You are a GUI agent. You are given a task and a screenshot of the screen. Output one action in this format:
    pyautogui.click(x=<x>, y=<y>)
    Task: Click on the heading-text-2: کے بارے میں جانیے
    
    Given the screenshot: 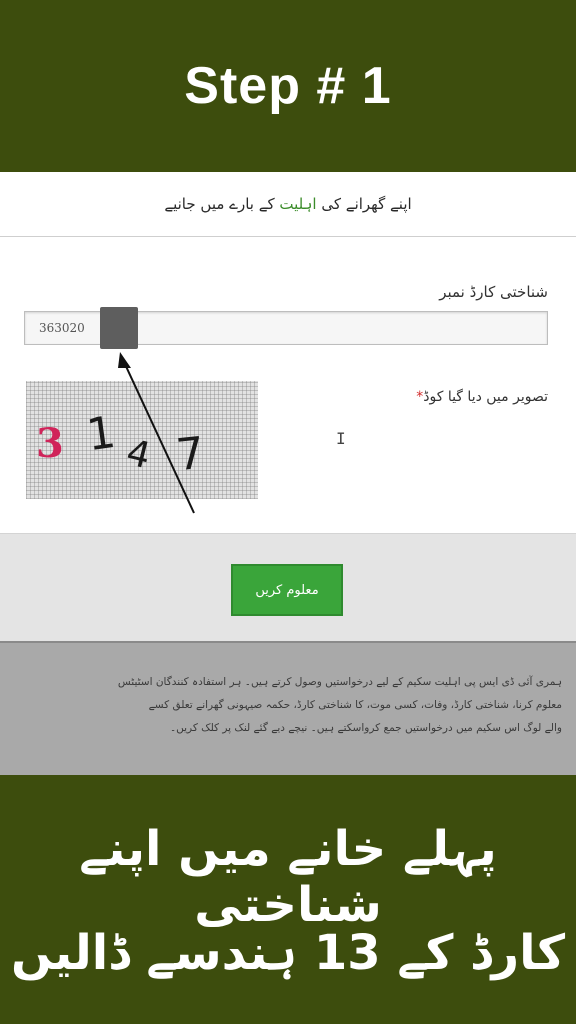 What is the action you would take?
    pyautogui.click(x=222, y=204)
    